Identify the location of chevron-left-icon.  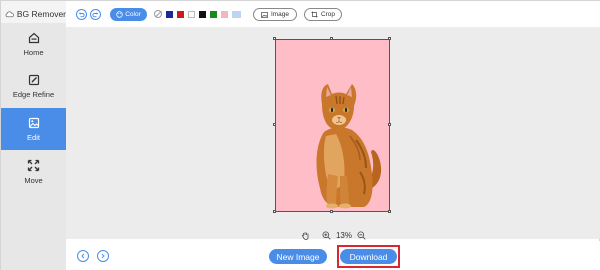
(83, 256).